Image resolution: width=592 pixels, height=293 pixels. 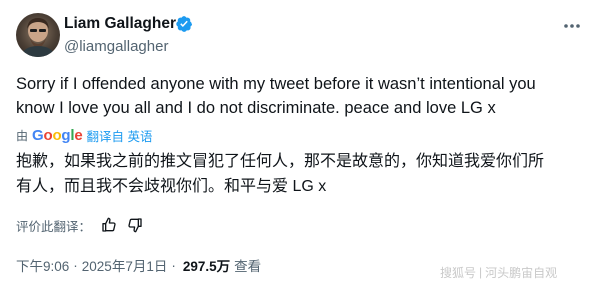 I want to click on more-options-button, so click(x=572, y=26).